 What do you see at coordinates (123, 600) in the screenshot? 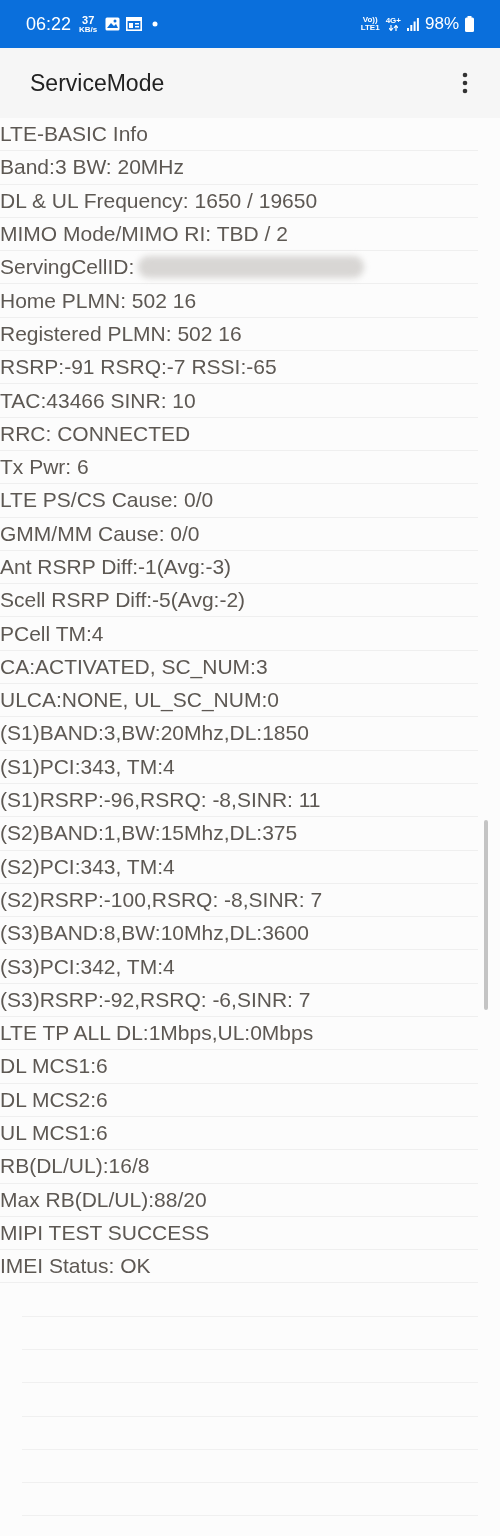
I see `info-text: Scell RSRP Diff:-5(Avg:-2)` at bounding box center [123, 600].